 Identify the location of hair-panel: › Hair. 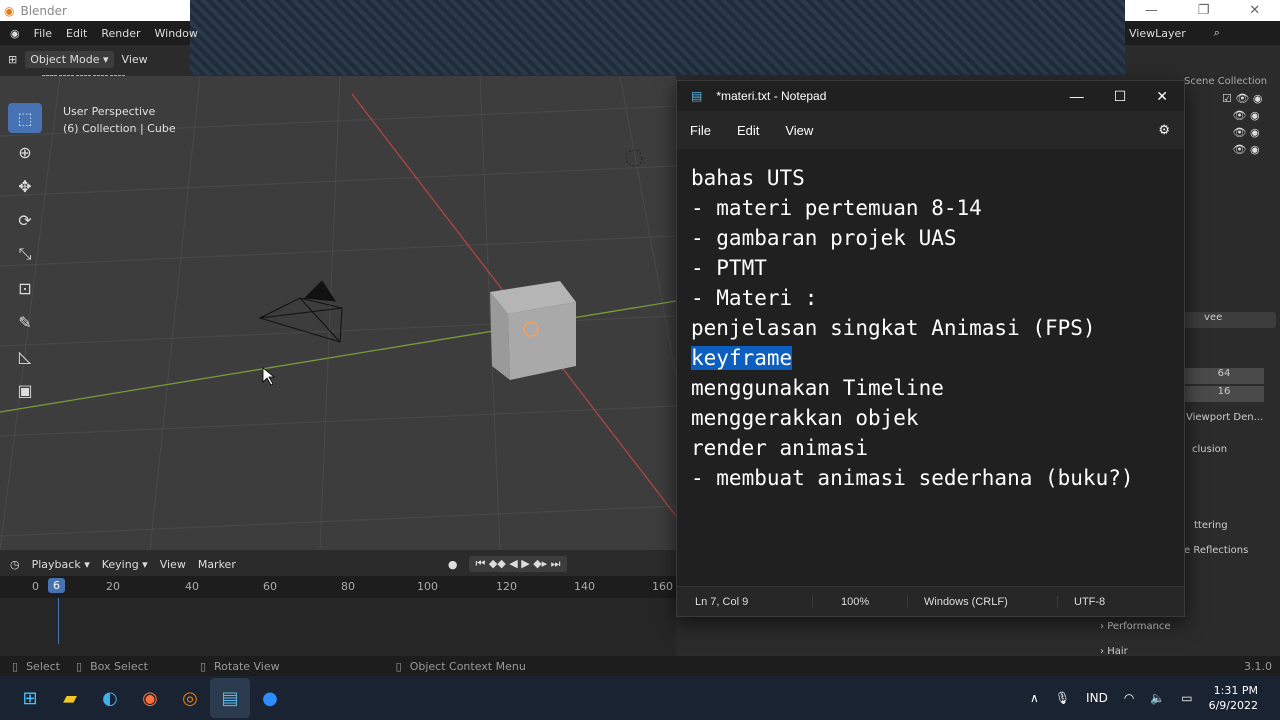
(1114, 651).